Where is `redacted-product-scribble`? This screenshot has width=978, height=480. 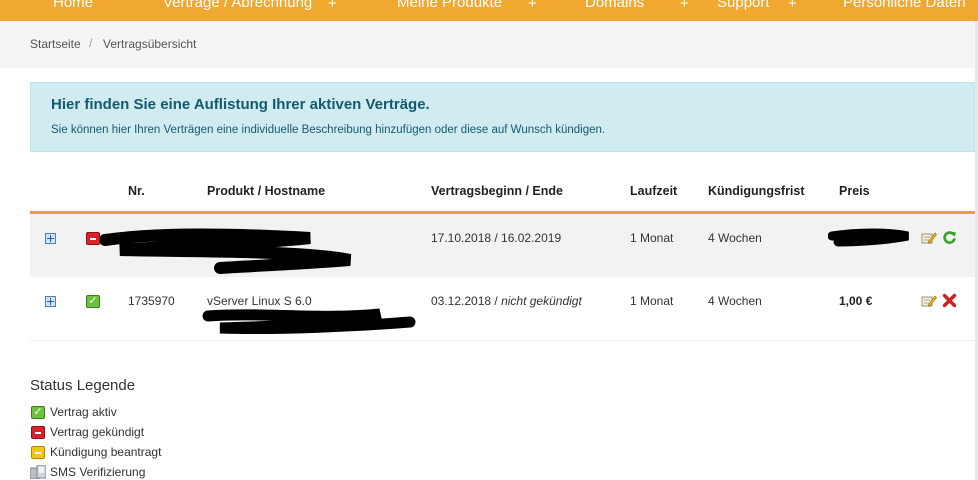
redacted-product-scribble is located at coordinates (226, 251).